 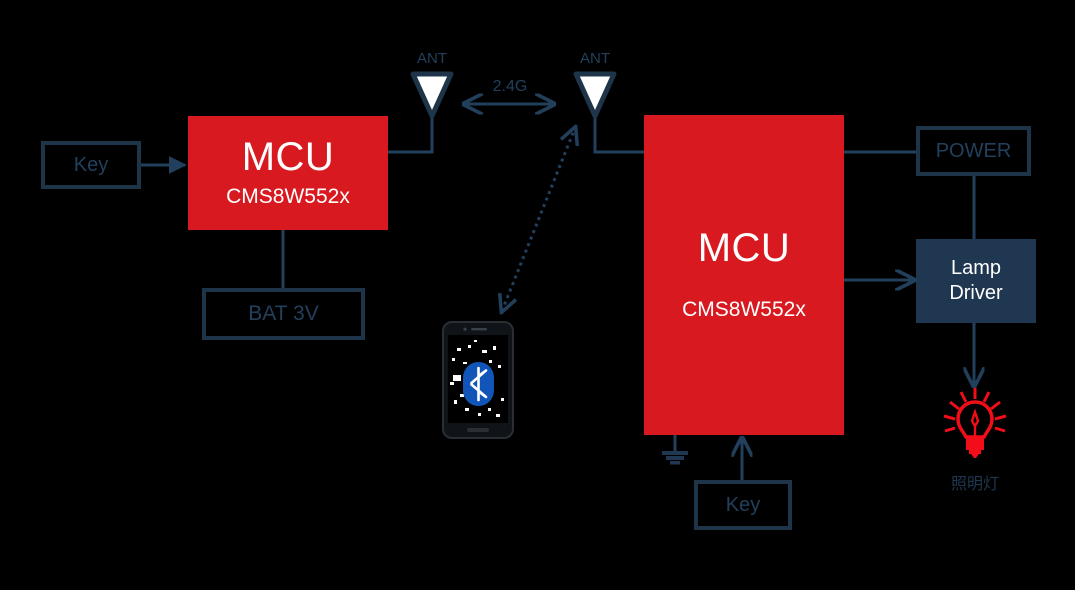 I want to click on block-lamp-driver-line1: Lamp, so click(x=976, y=268).